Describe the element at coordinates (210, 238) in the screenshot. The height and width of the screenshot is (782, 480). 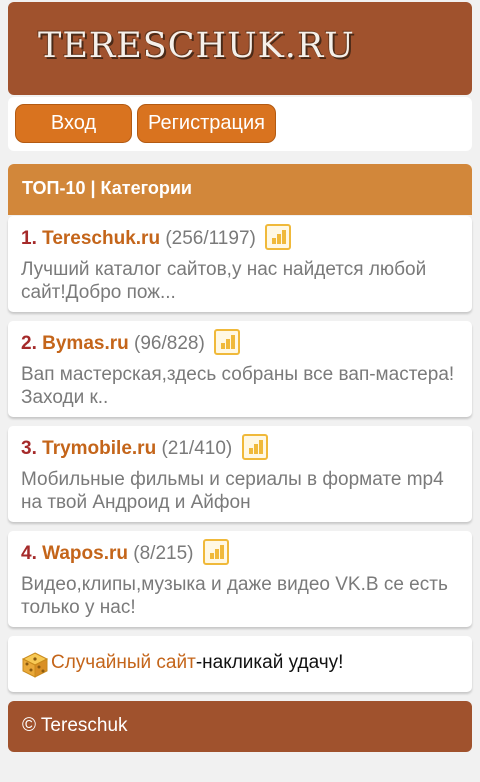
I see `site-stats: (256/1197)` at that location.